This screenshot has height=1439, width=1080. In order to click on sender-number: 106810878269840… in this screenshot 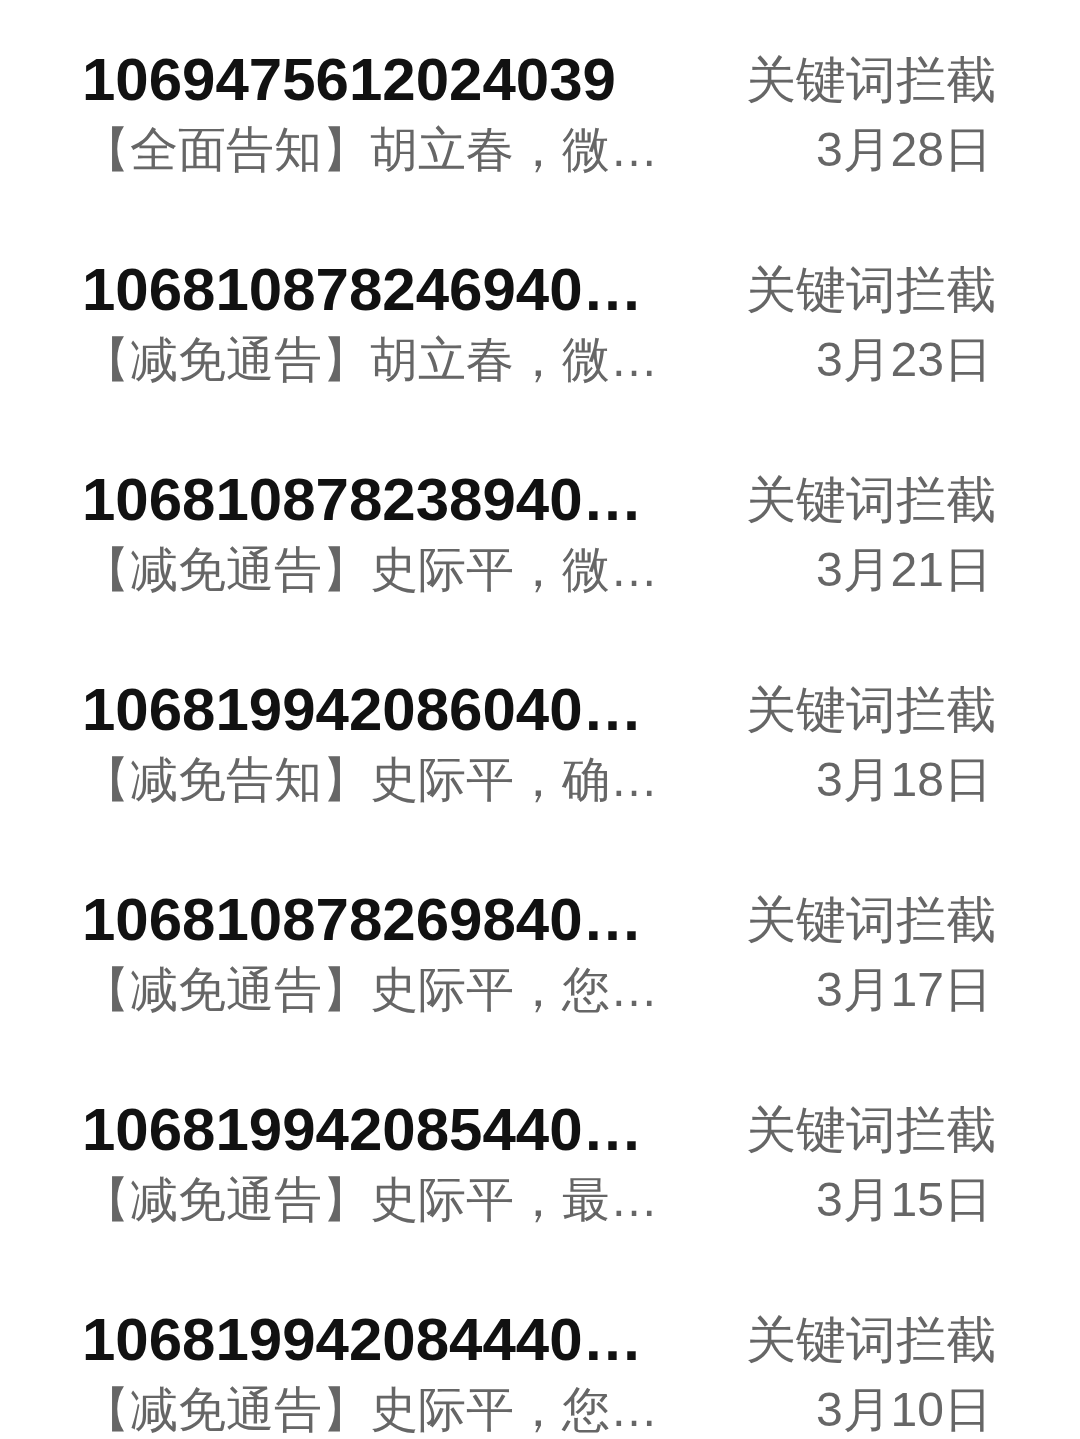, I will do `click(362, 920)`.